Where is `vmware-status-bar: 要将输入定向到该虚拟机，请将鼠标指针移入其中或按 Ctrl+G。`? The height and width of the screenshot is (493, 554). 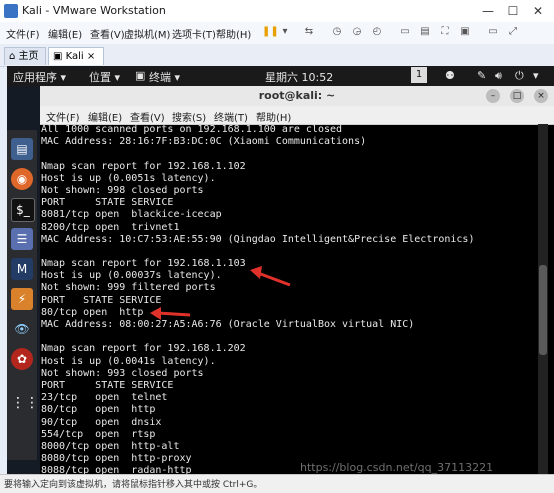 vmware-status-bar: 要将输入定向到该虚拟机，请将鼠标指针移入其中或按 Ctrl+G。 is located at coordinates (277, 483).